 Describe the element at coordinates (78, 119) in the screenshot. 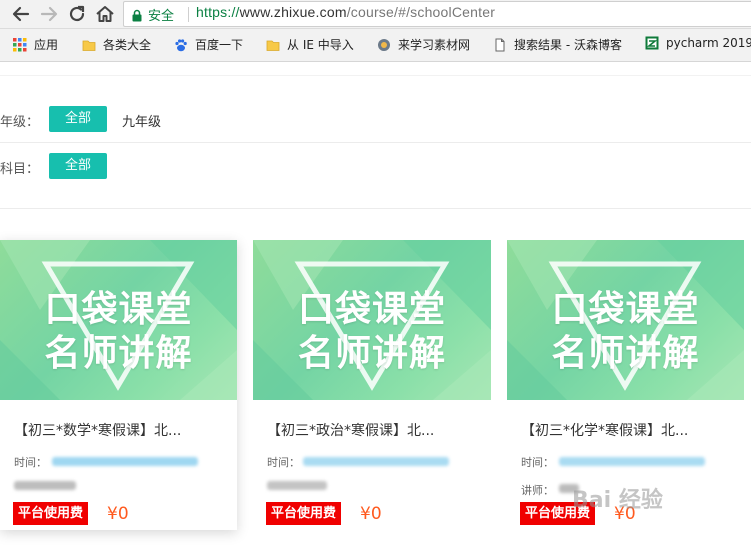

I see `grade-option-all: 全部` at that location.